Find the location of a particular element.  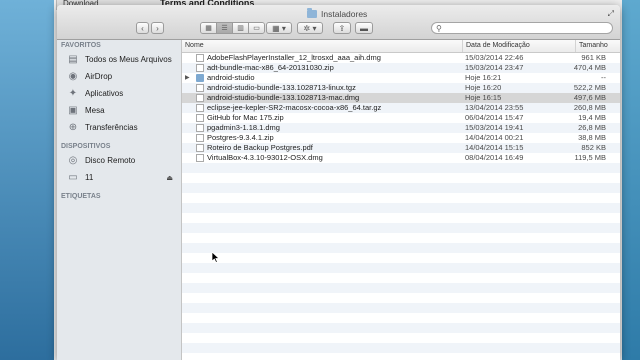

sidebar-item-remote-disc: ◎ Disco Remoto is located at coordinates (119, 160).